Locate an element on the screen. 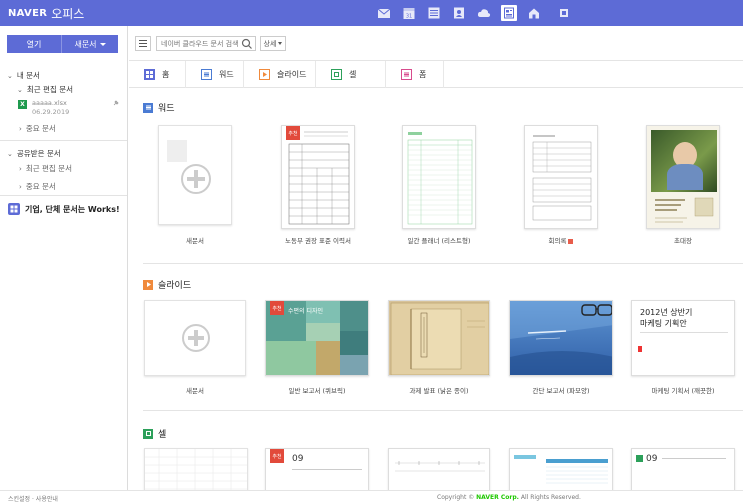  recent-file-item: X is located at coordinates (22, 104).